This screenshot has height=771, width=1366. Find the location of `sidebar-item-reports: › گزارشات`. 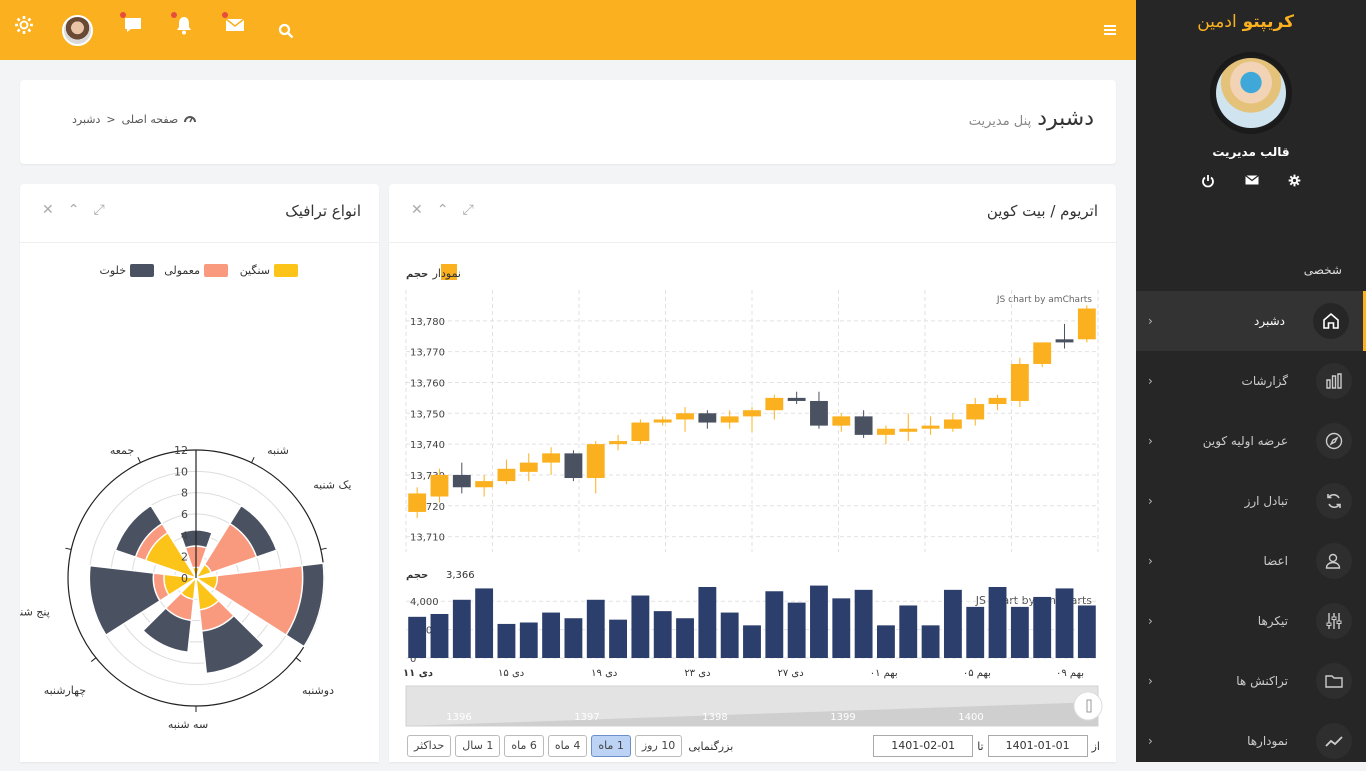

sidebar-item-reports: › گزارشات is located at coordinates (1251, 381).